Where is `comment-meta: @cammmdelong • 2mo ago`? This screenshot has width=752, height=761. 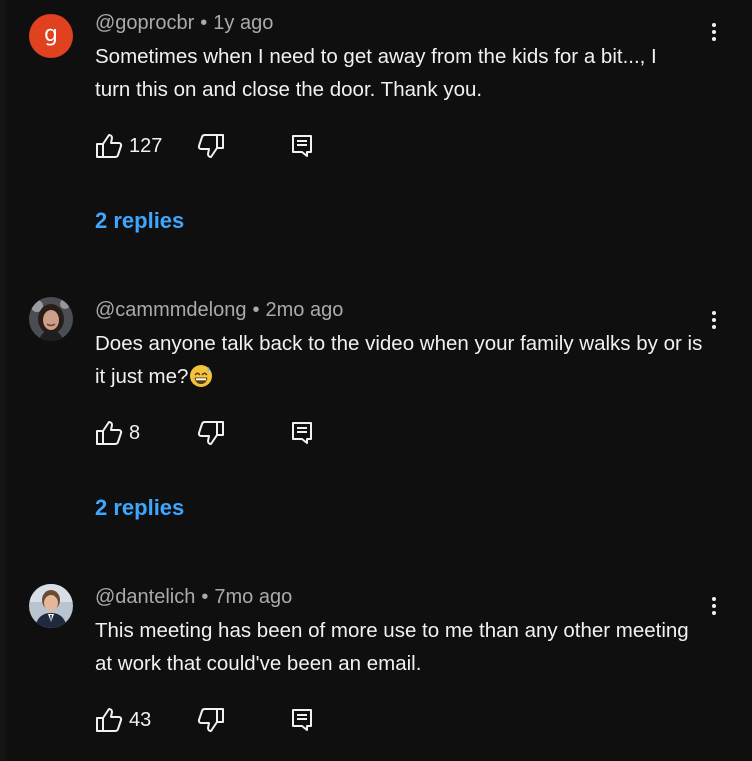 comment-meta: @cammmdelong • 2mo ago is located at coordinates (219, 310).